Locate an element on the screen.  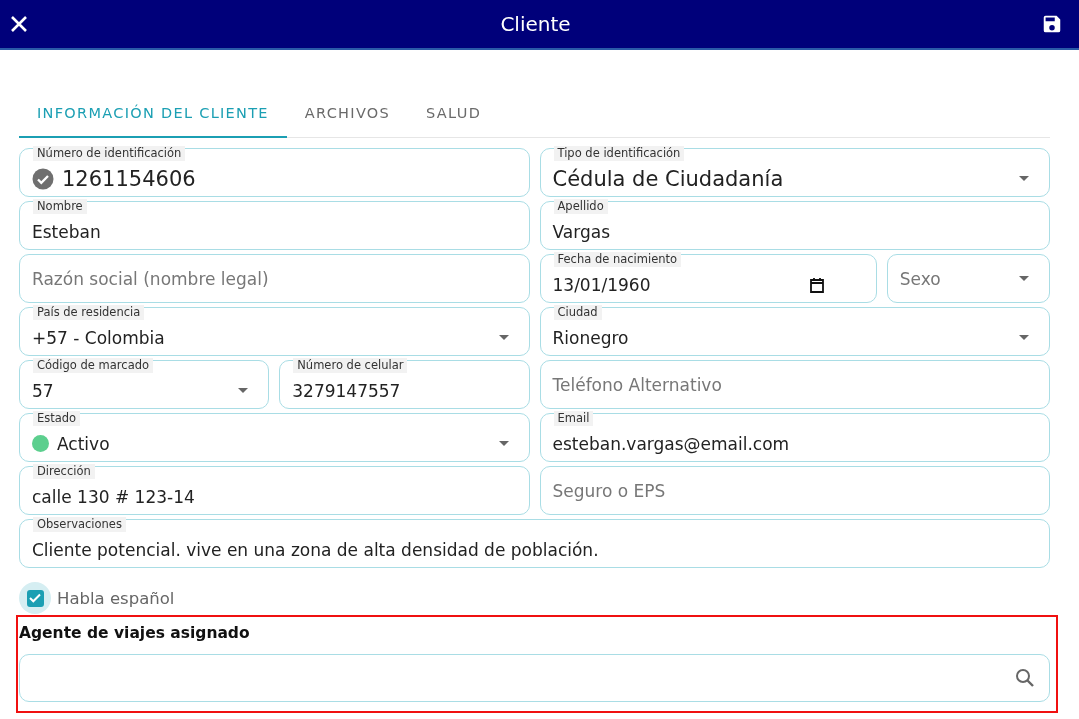
field-label: Nombre is located at coordinates (60, 206).